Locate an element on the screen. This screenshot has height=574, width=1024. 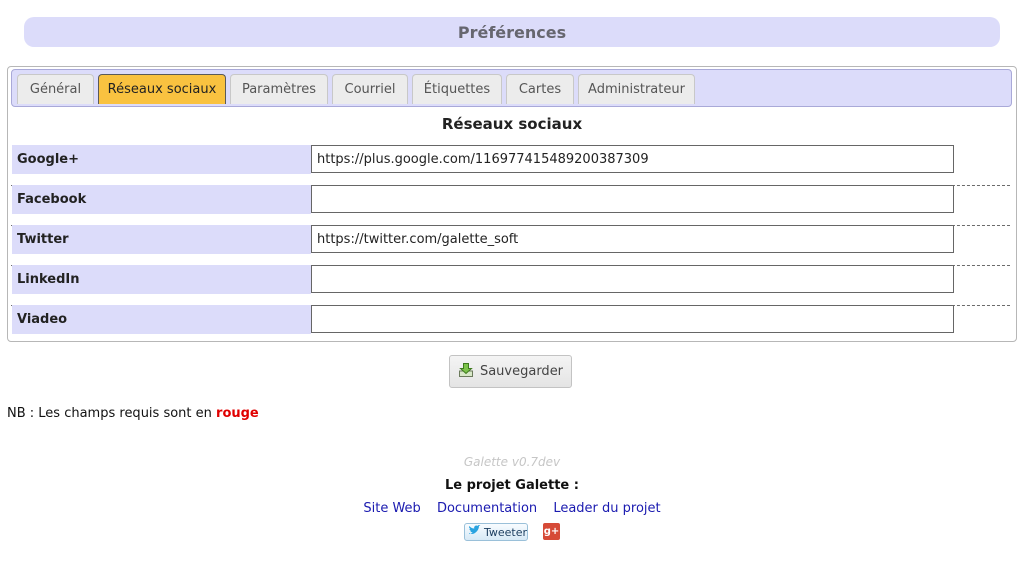
googleplus-share-icon: g+ is located at coordinates (551, 531).